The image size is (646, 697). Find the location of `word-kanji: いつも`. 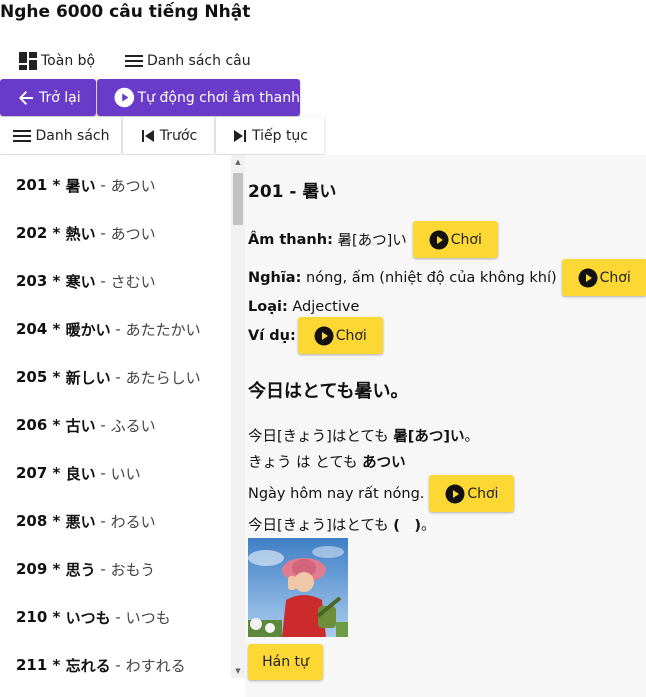

word-kanji: いつも is located at coordinates (88, 617).